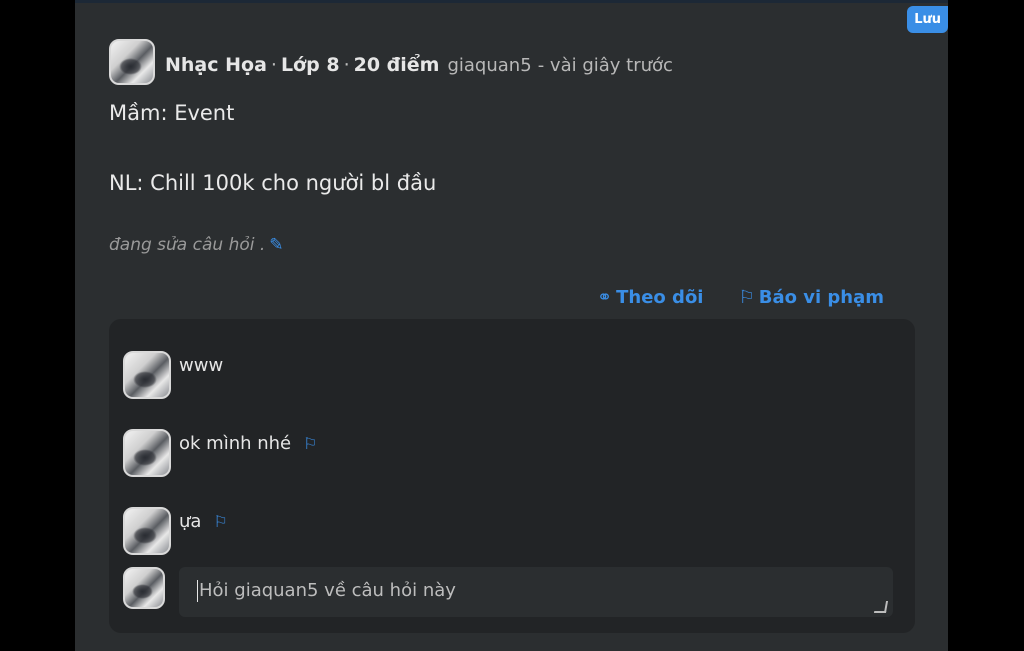 Image resolution: width=1024 pixels, height=651 pixels. Describe the element at coordinates (235, 443) in the screenshot. I see `comment-text: ok mình nhé` at that location.